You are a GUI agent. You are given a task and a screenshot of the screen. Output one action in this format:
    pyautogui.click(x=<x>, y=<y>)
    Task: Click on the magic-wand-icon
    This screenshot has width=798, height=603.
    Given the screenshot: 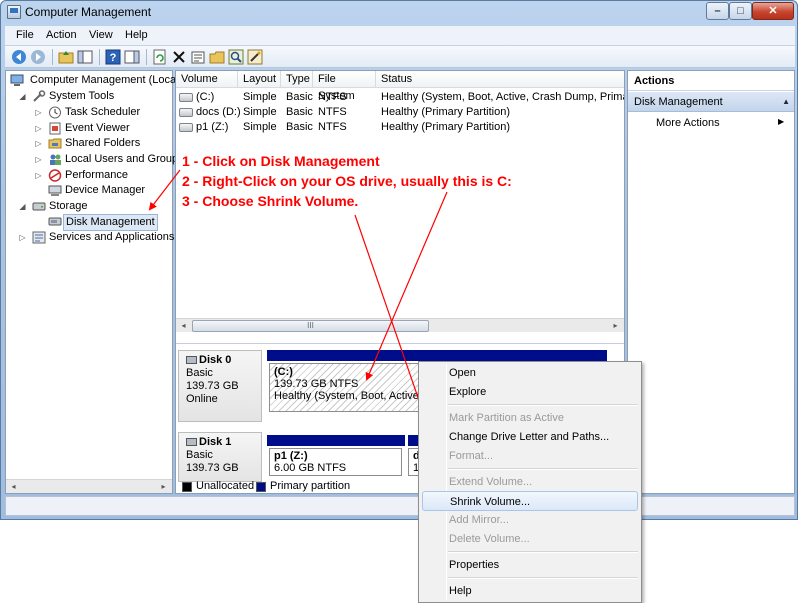 What is the action you would take?
    pyautogui.click(x=255, y=57)
    